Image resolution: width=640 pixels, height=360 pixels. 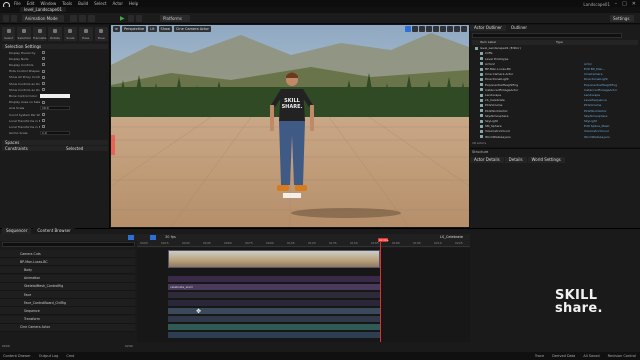 What do you see at coordinates (82, 18) in the screenshot?
I see `blueprint-icon` at bounding box center [82, 18].